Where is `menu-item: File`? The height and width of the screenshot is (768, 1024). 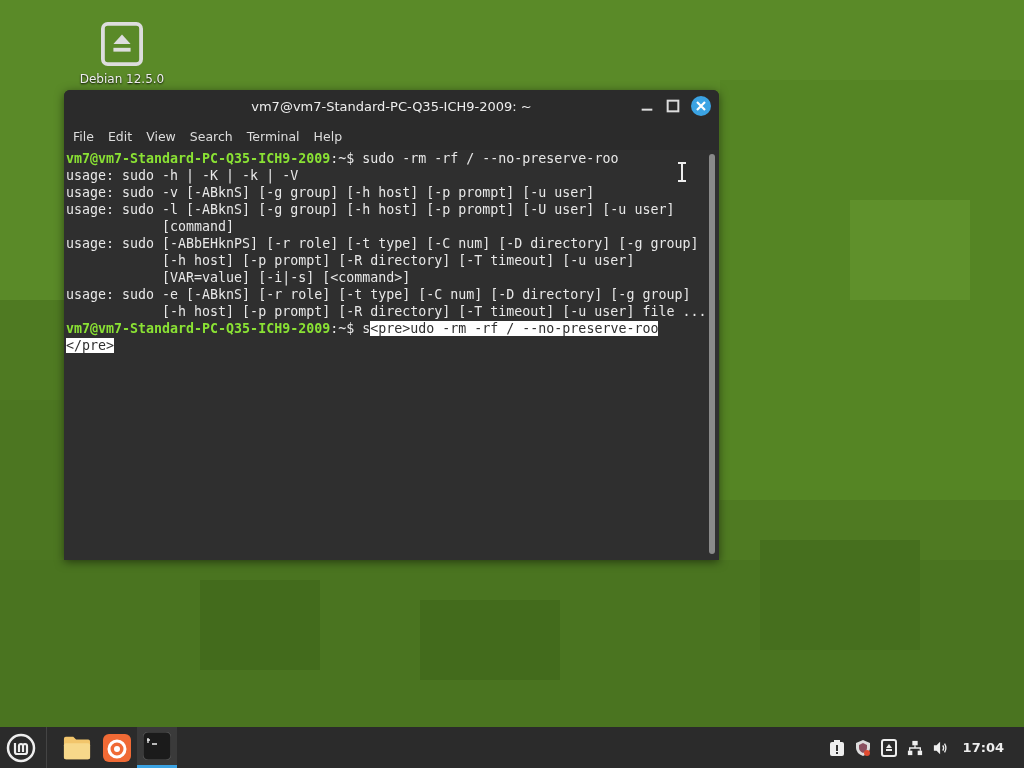
menu-item: File is located at coordinates (83, 136).